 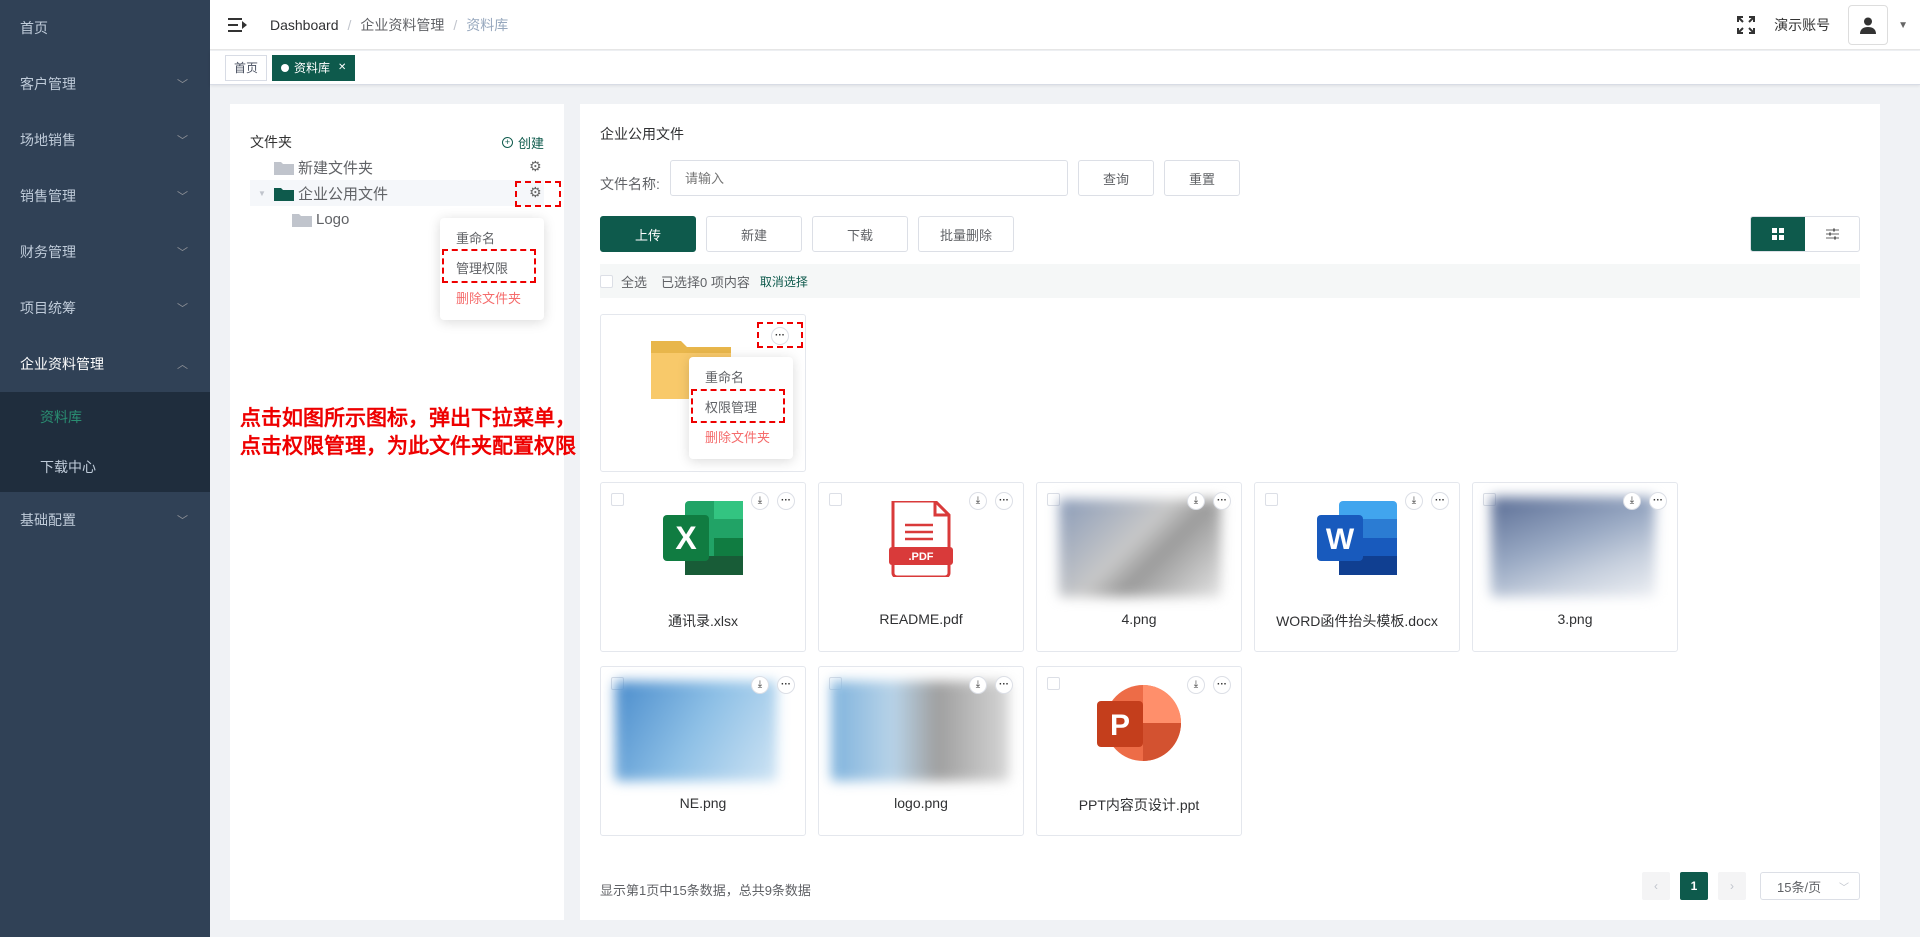 What do you see at coordinates (48, 140) in the screenshot?
I see `sidebar-item-label: 场地销售` at bounding box center [48, 140].